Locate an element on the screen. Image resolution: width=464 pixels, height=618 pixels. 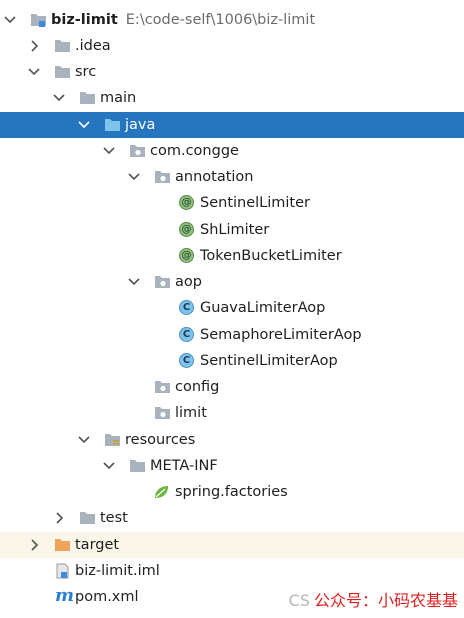
watermark: CS 公众号：小码农基基 is located at coordinates (373, 599).